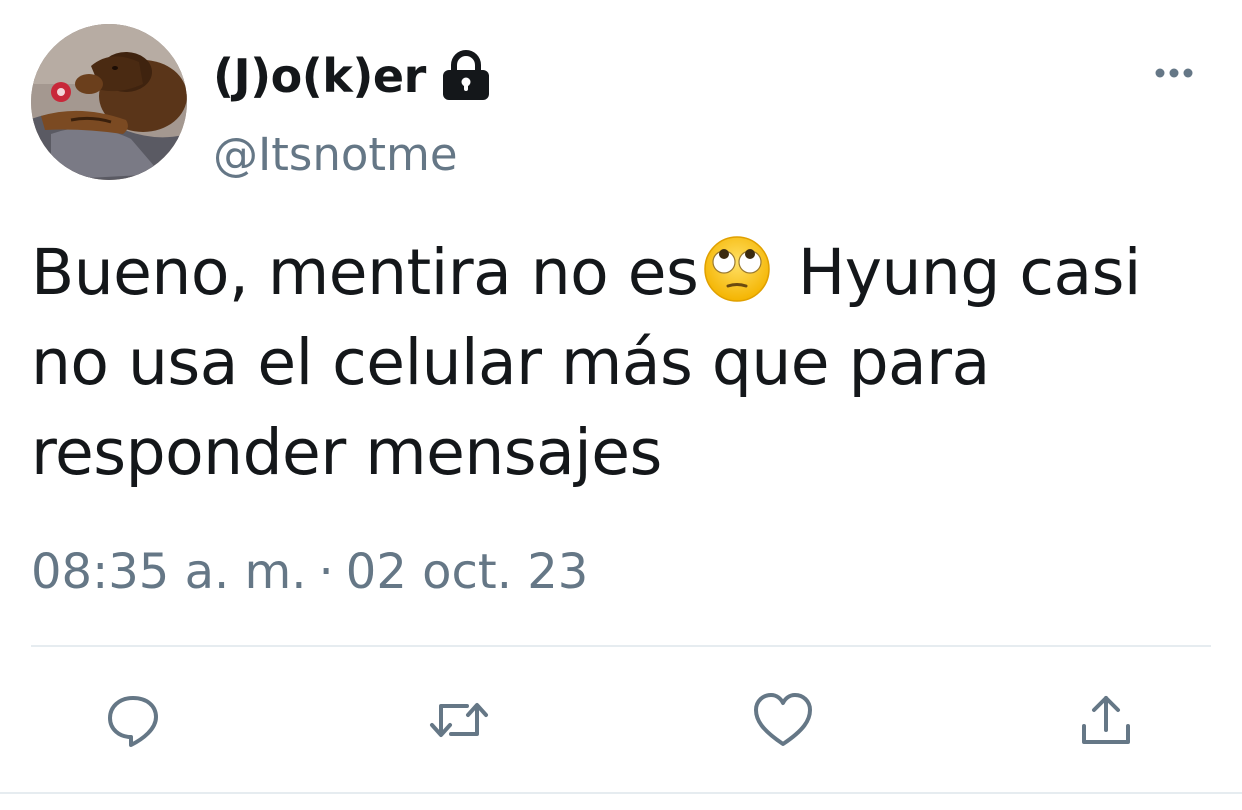  I want to click on tweet-timestamp: 08:35 a. m. · 02 oct. 23, so click(309, 572).